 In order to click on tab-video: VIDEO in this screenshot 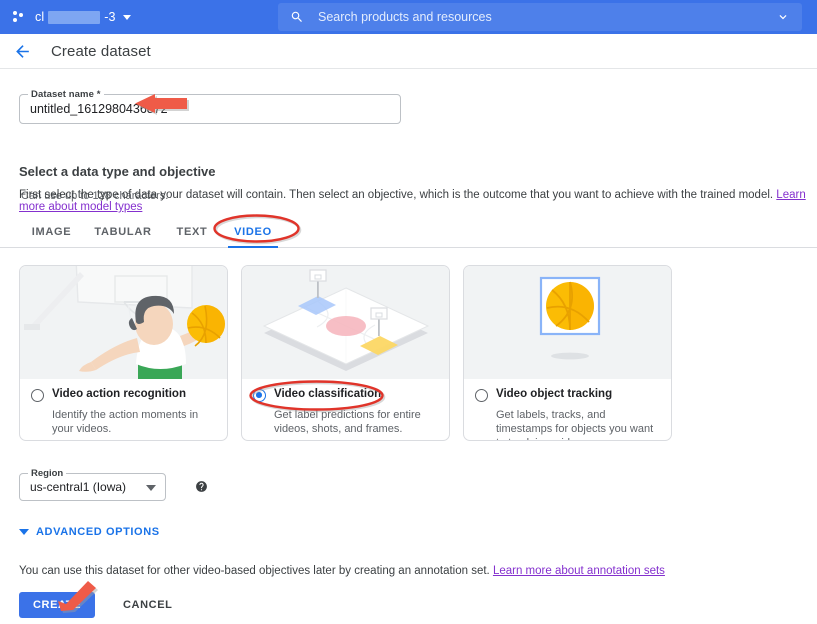, I will do `click(253, 231)`.